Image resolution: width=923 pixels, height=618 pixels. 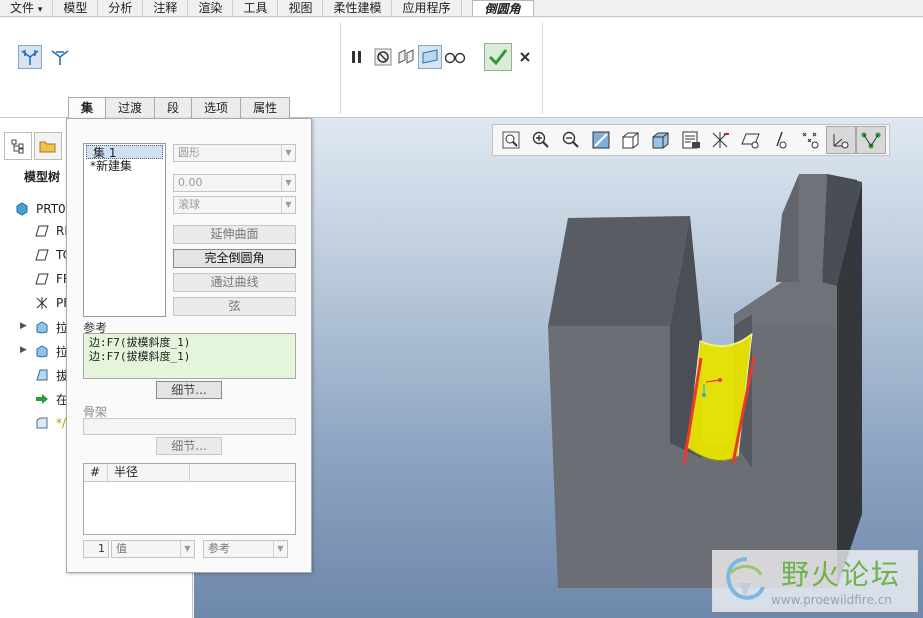 I want to click on chevron-down-icon: ▾, so click(x=40, y=10).